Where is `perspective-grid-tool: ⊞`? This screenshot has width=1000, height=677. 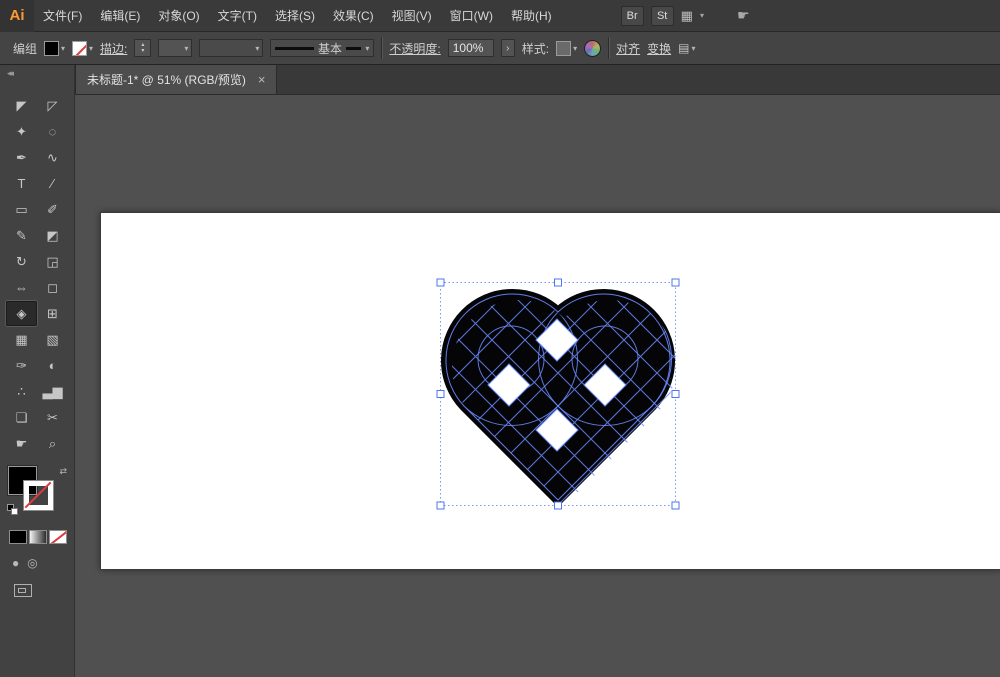 perspective-grid-tool: ⊞ is located at coordinates (52, 313).